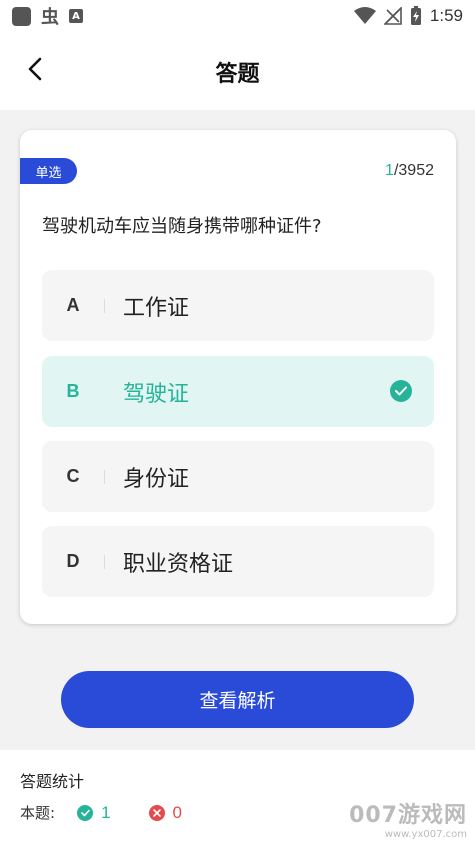 Image resolution: width=475 pixels, height=846 pixels. Describe the element at coordinates (237, 798) in the screenshot. I see `answer-stats-panel: 答题统计 本题: 1 0 007游戏网 www.yx007.com` at that location.